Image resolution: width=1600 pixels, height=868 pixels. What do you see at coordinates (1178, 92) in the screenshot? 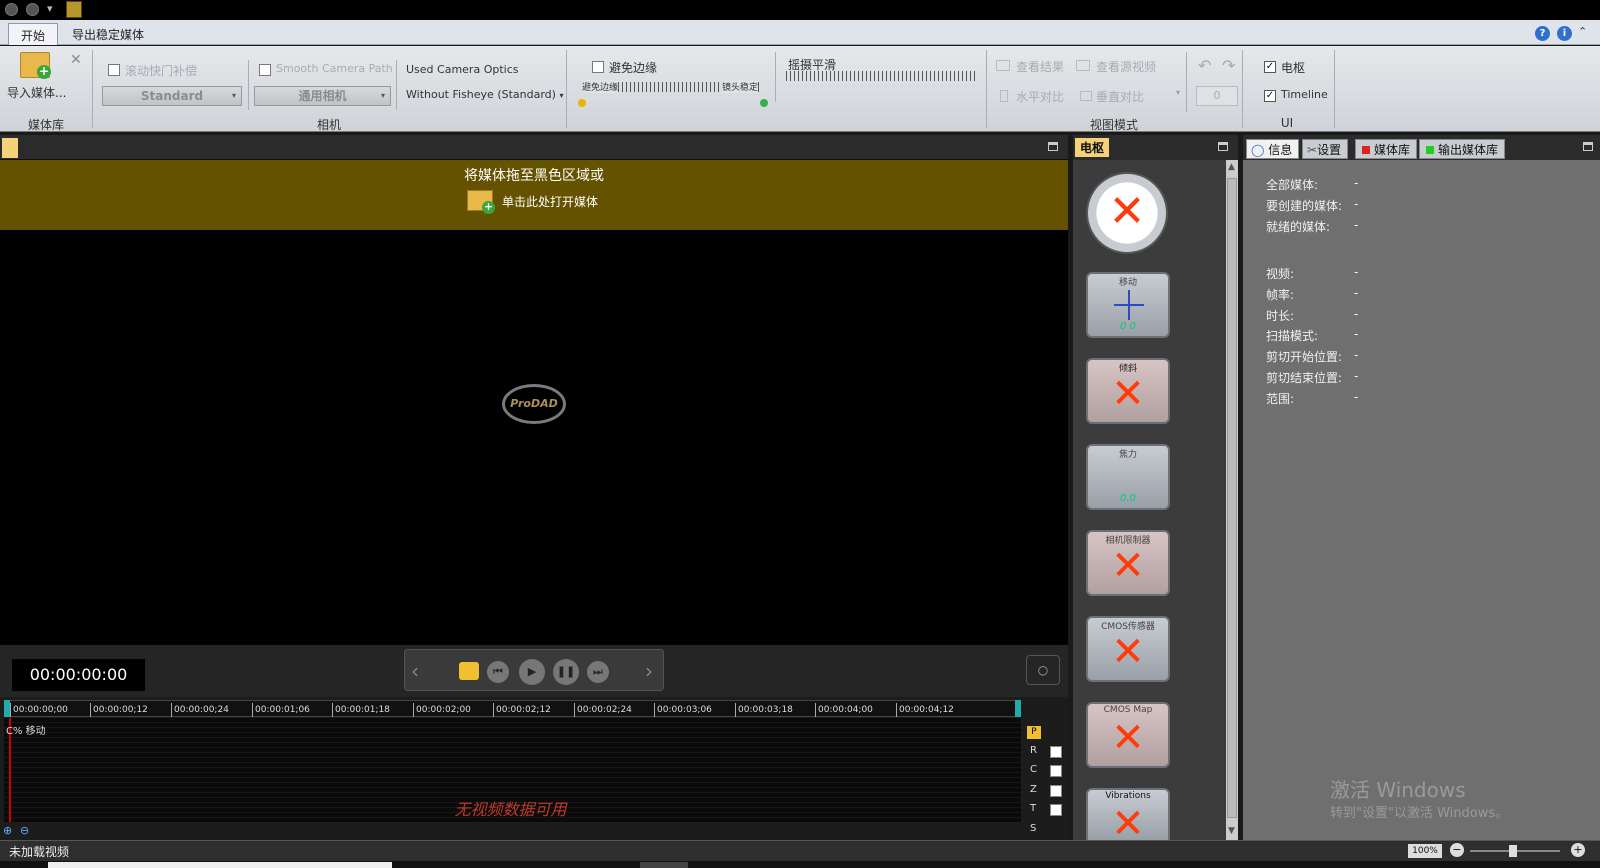
I see `chevron-down-icon: ▾` at bounding box center [1178, 92].